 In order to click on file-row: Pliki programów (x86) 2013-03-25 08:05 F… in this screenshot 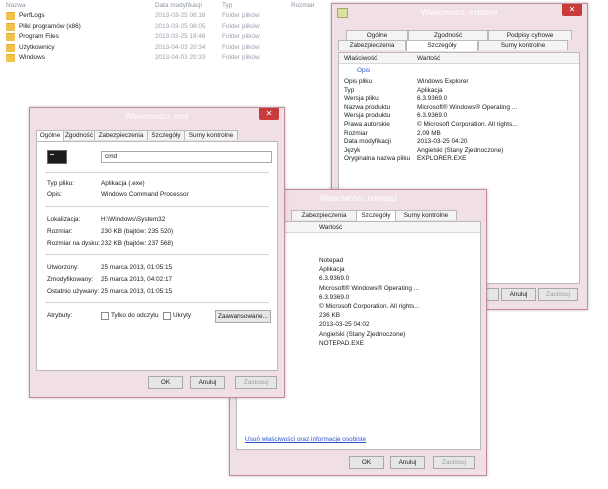, I will do `click(171, 27)`.